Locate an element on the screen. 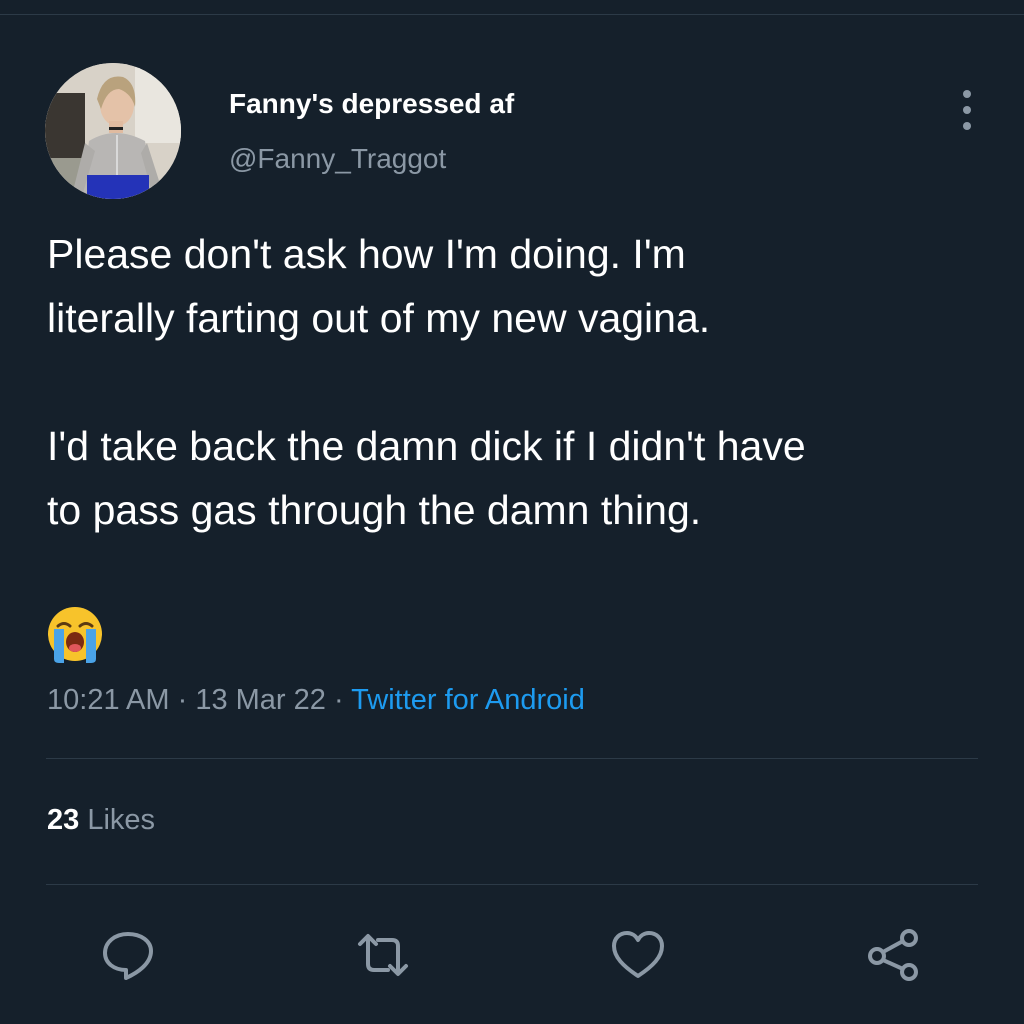 This screenshot has height=1024, width=1024. reply-button is located at coordinates (128, 955).